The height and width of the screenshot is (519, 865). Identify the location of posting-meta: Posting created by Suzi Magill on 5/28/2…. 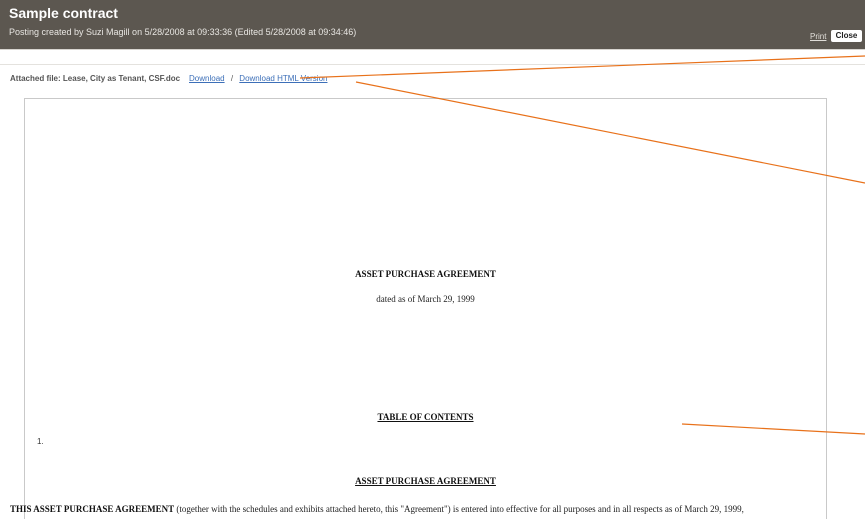
(183, 32).